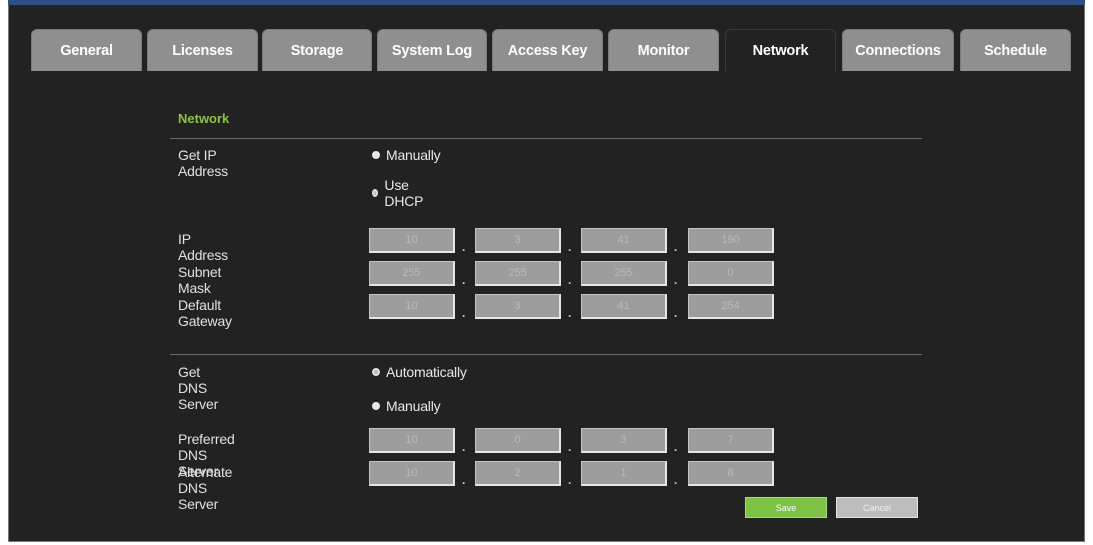 This screenshot has width=1093, height=545. What do you see at coordinates (413, 406) in the screenshot?
I see `dns-manual-label: Manually` at bounding box center [413, 406].